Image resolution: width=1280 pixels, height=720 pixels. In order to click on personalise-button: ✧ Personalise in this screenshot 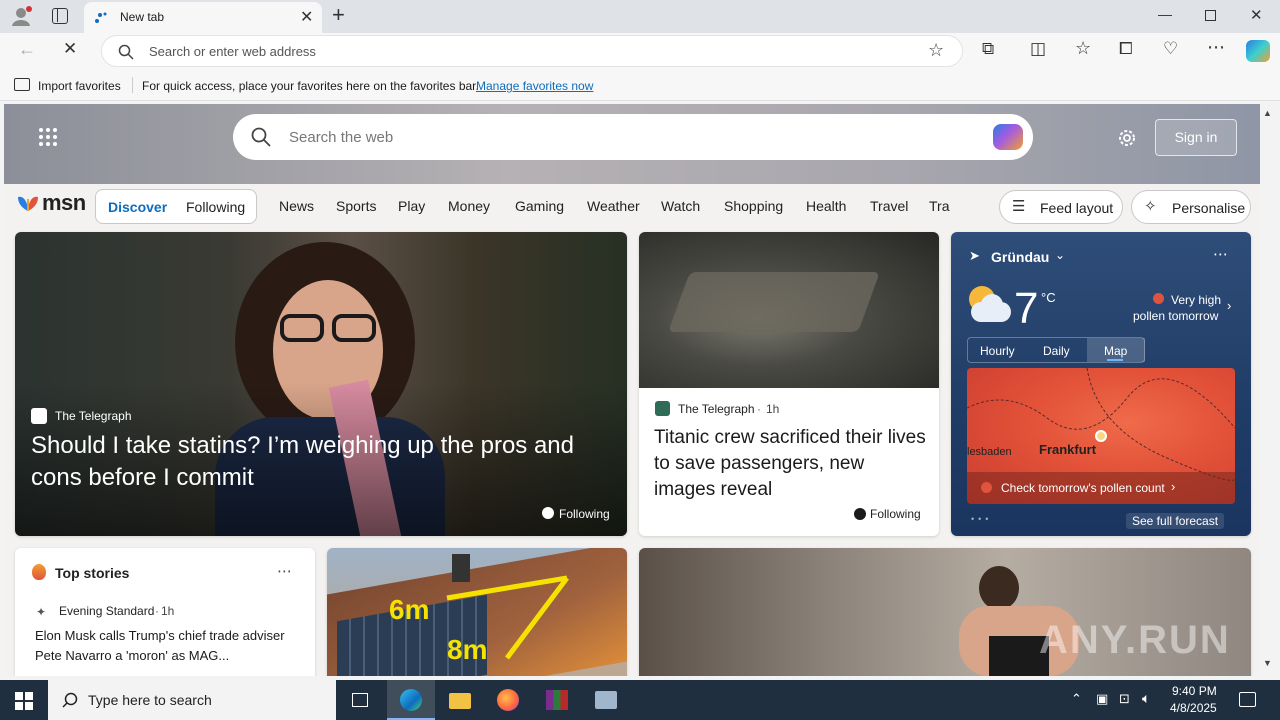, I will do `click(1191, 207)`.